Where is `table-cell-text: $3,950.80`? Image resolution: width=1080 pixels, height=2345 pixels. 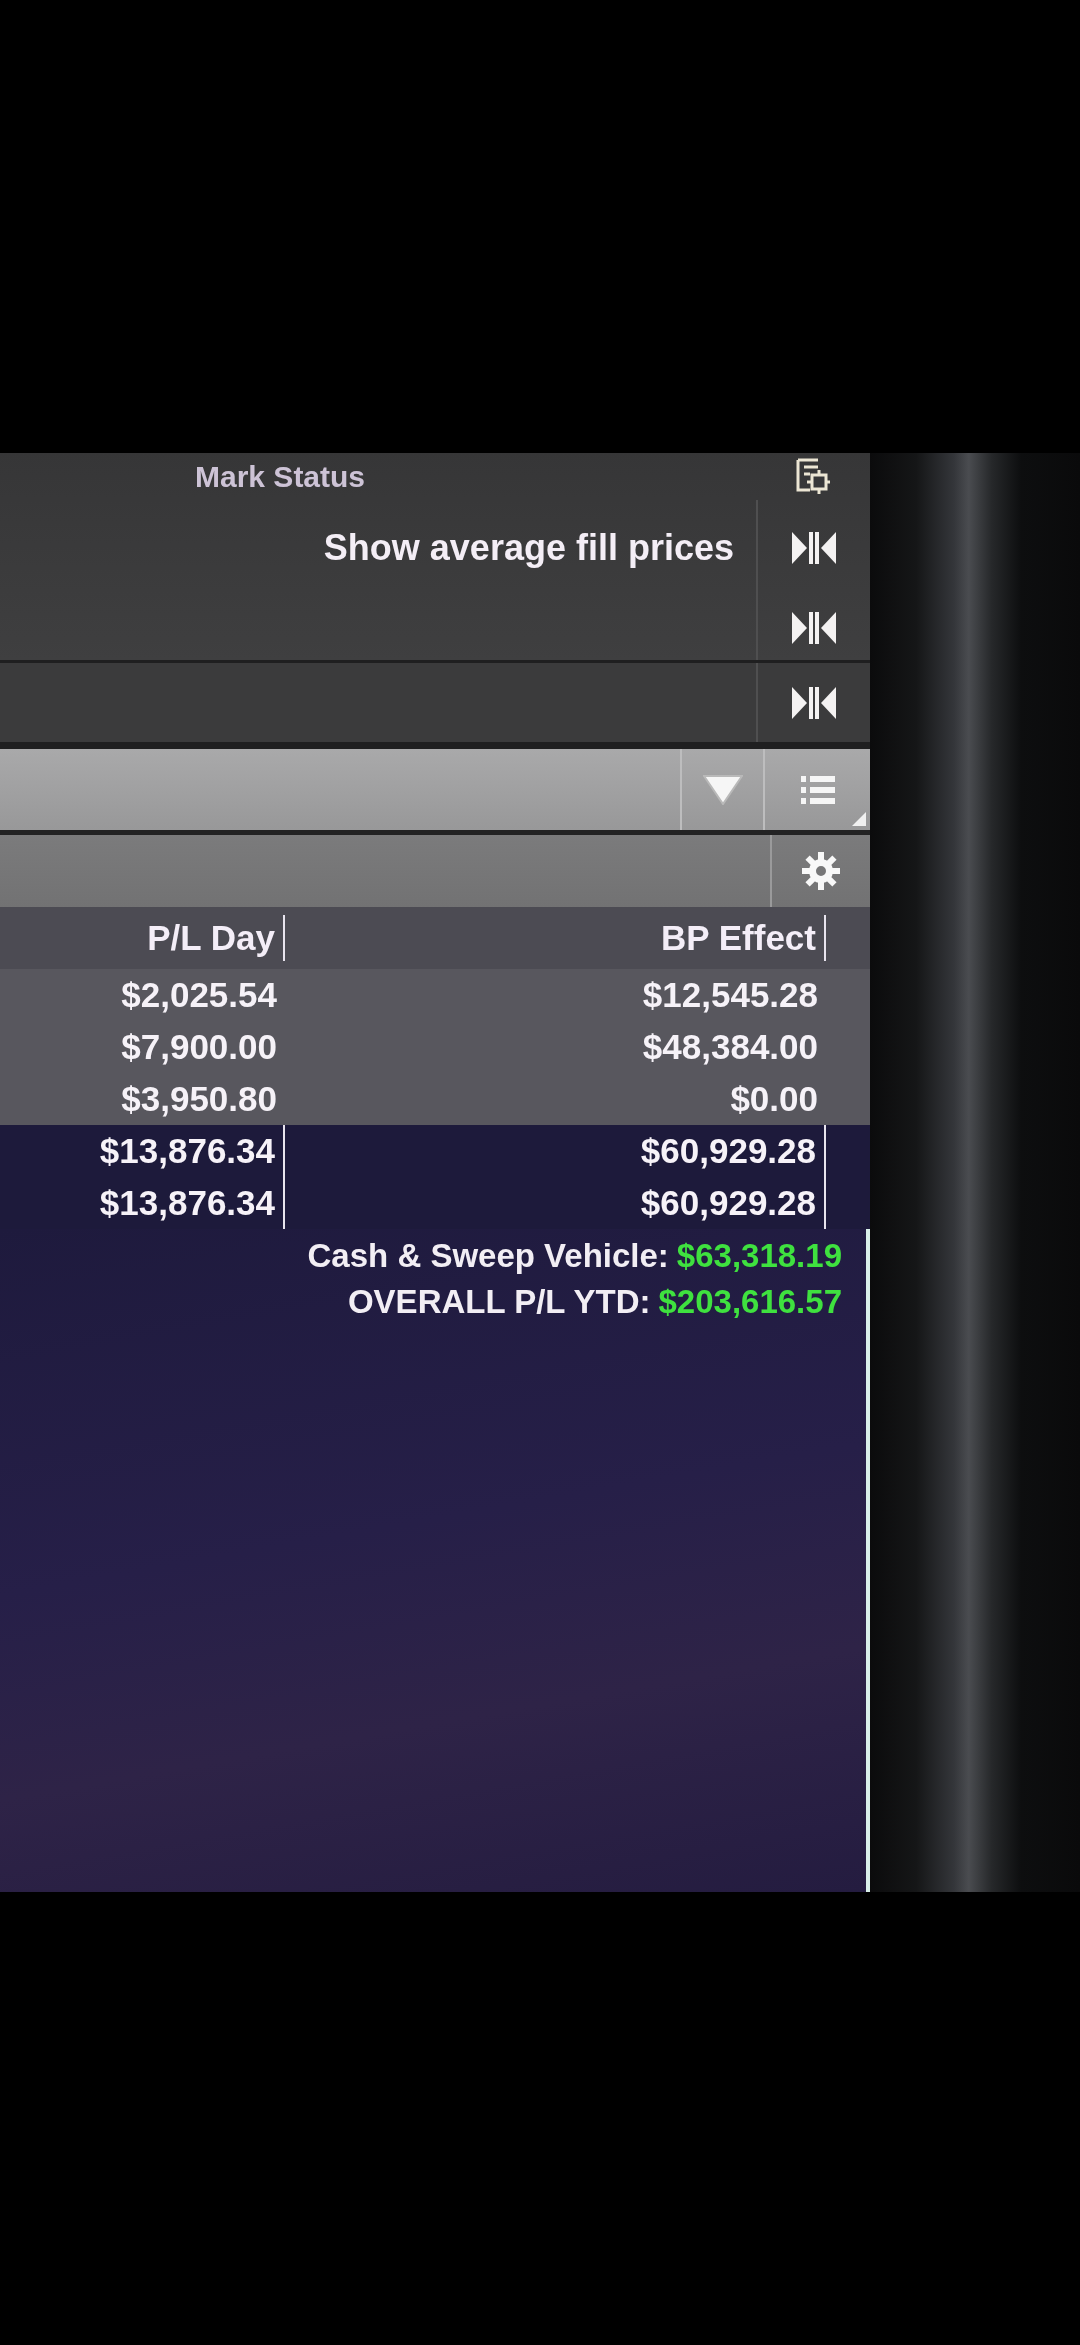
table-cell-text: $3,950.80 is located at coordinates (199, 1099).